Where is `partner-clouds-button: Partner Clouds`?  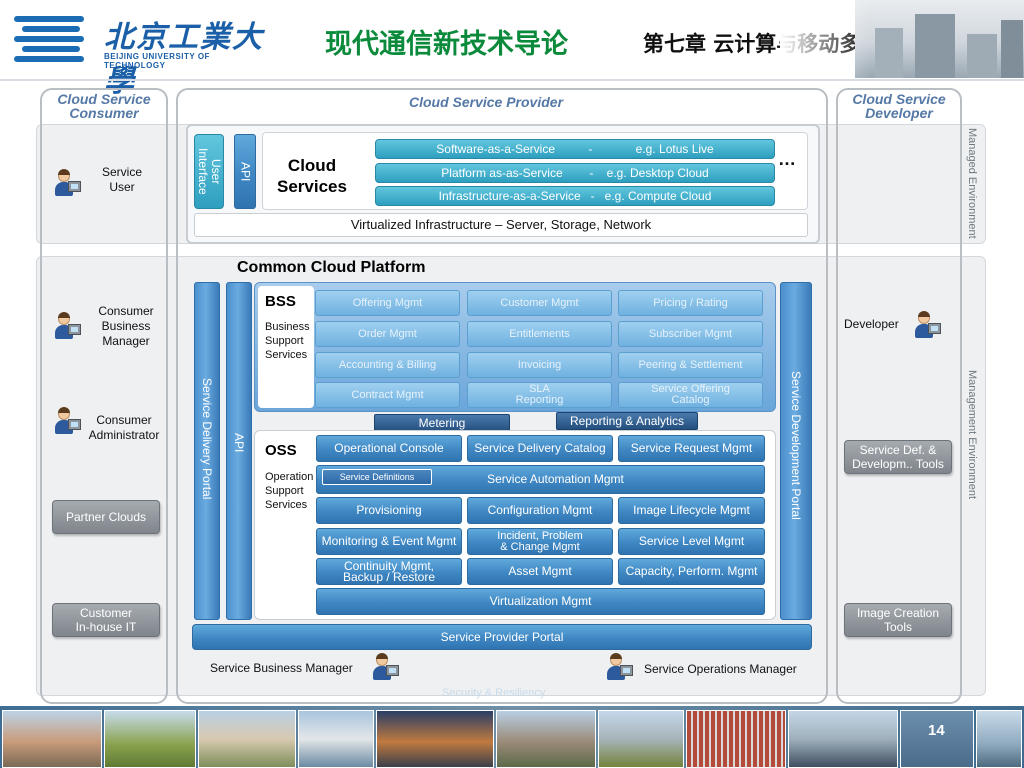 partner-clouds-button: Partner Clouds is located at coordinates (106, 517).